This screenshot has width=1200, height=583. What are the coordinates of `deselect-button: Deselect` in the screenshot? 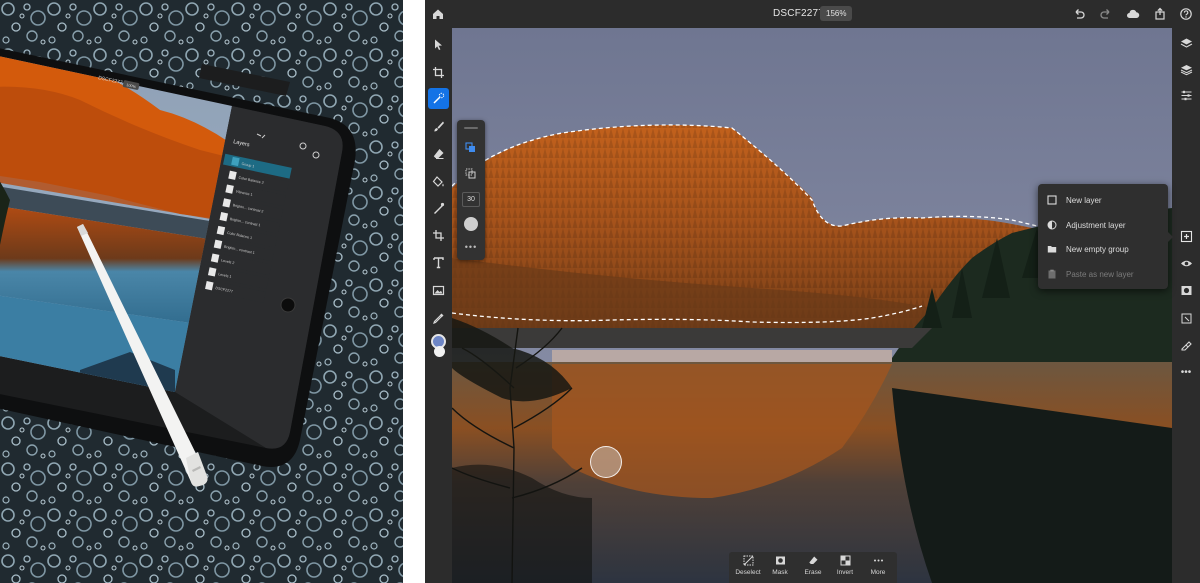 It's located at (748, 568).